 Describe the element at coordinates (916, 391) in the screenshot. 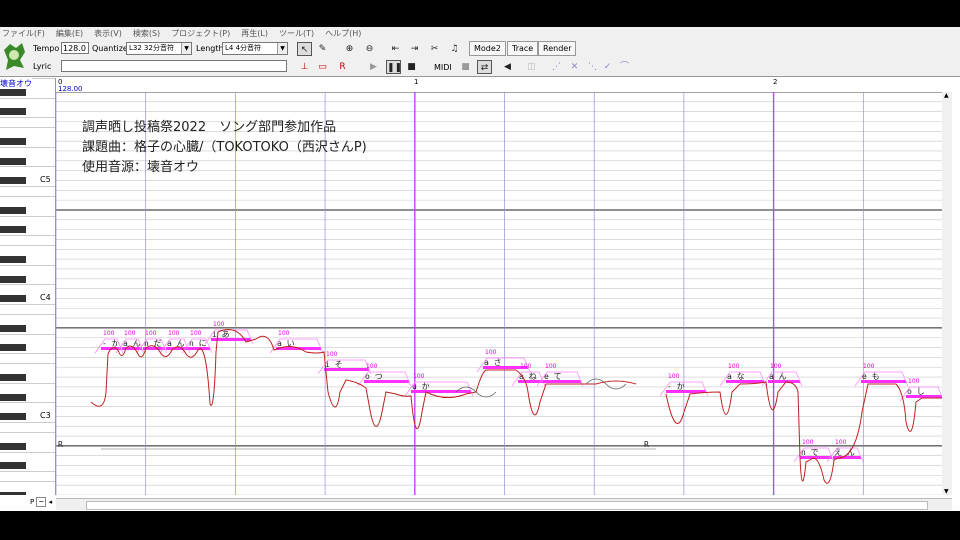

I see `note-lyric: o し` at that location.